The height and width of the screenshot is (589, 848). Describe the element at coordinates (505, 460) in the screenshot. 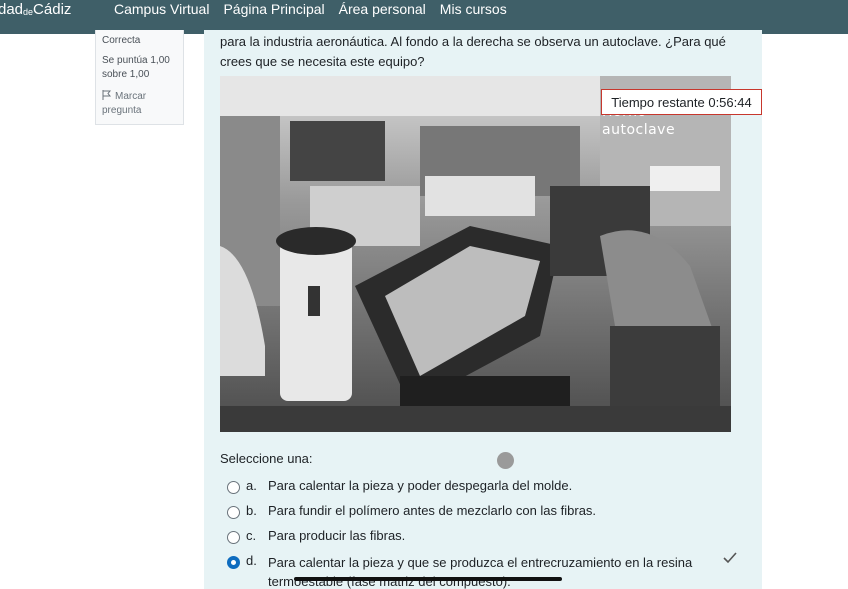

I see `touch-indicator` at that location.